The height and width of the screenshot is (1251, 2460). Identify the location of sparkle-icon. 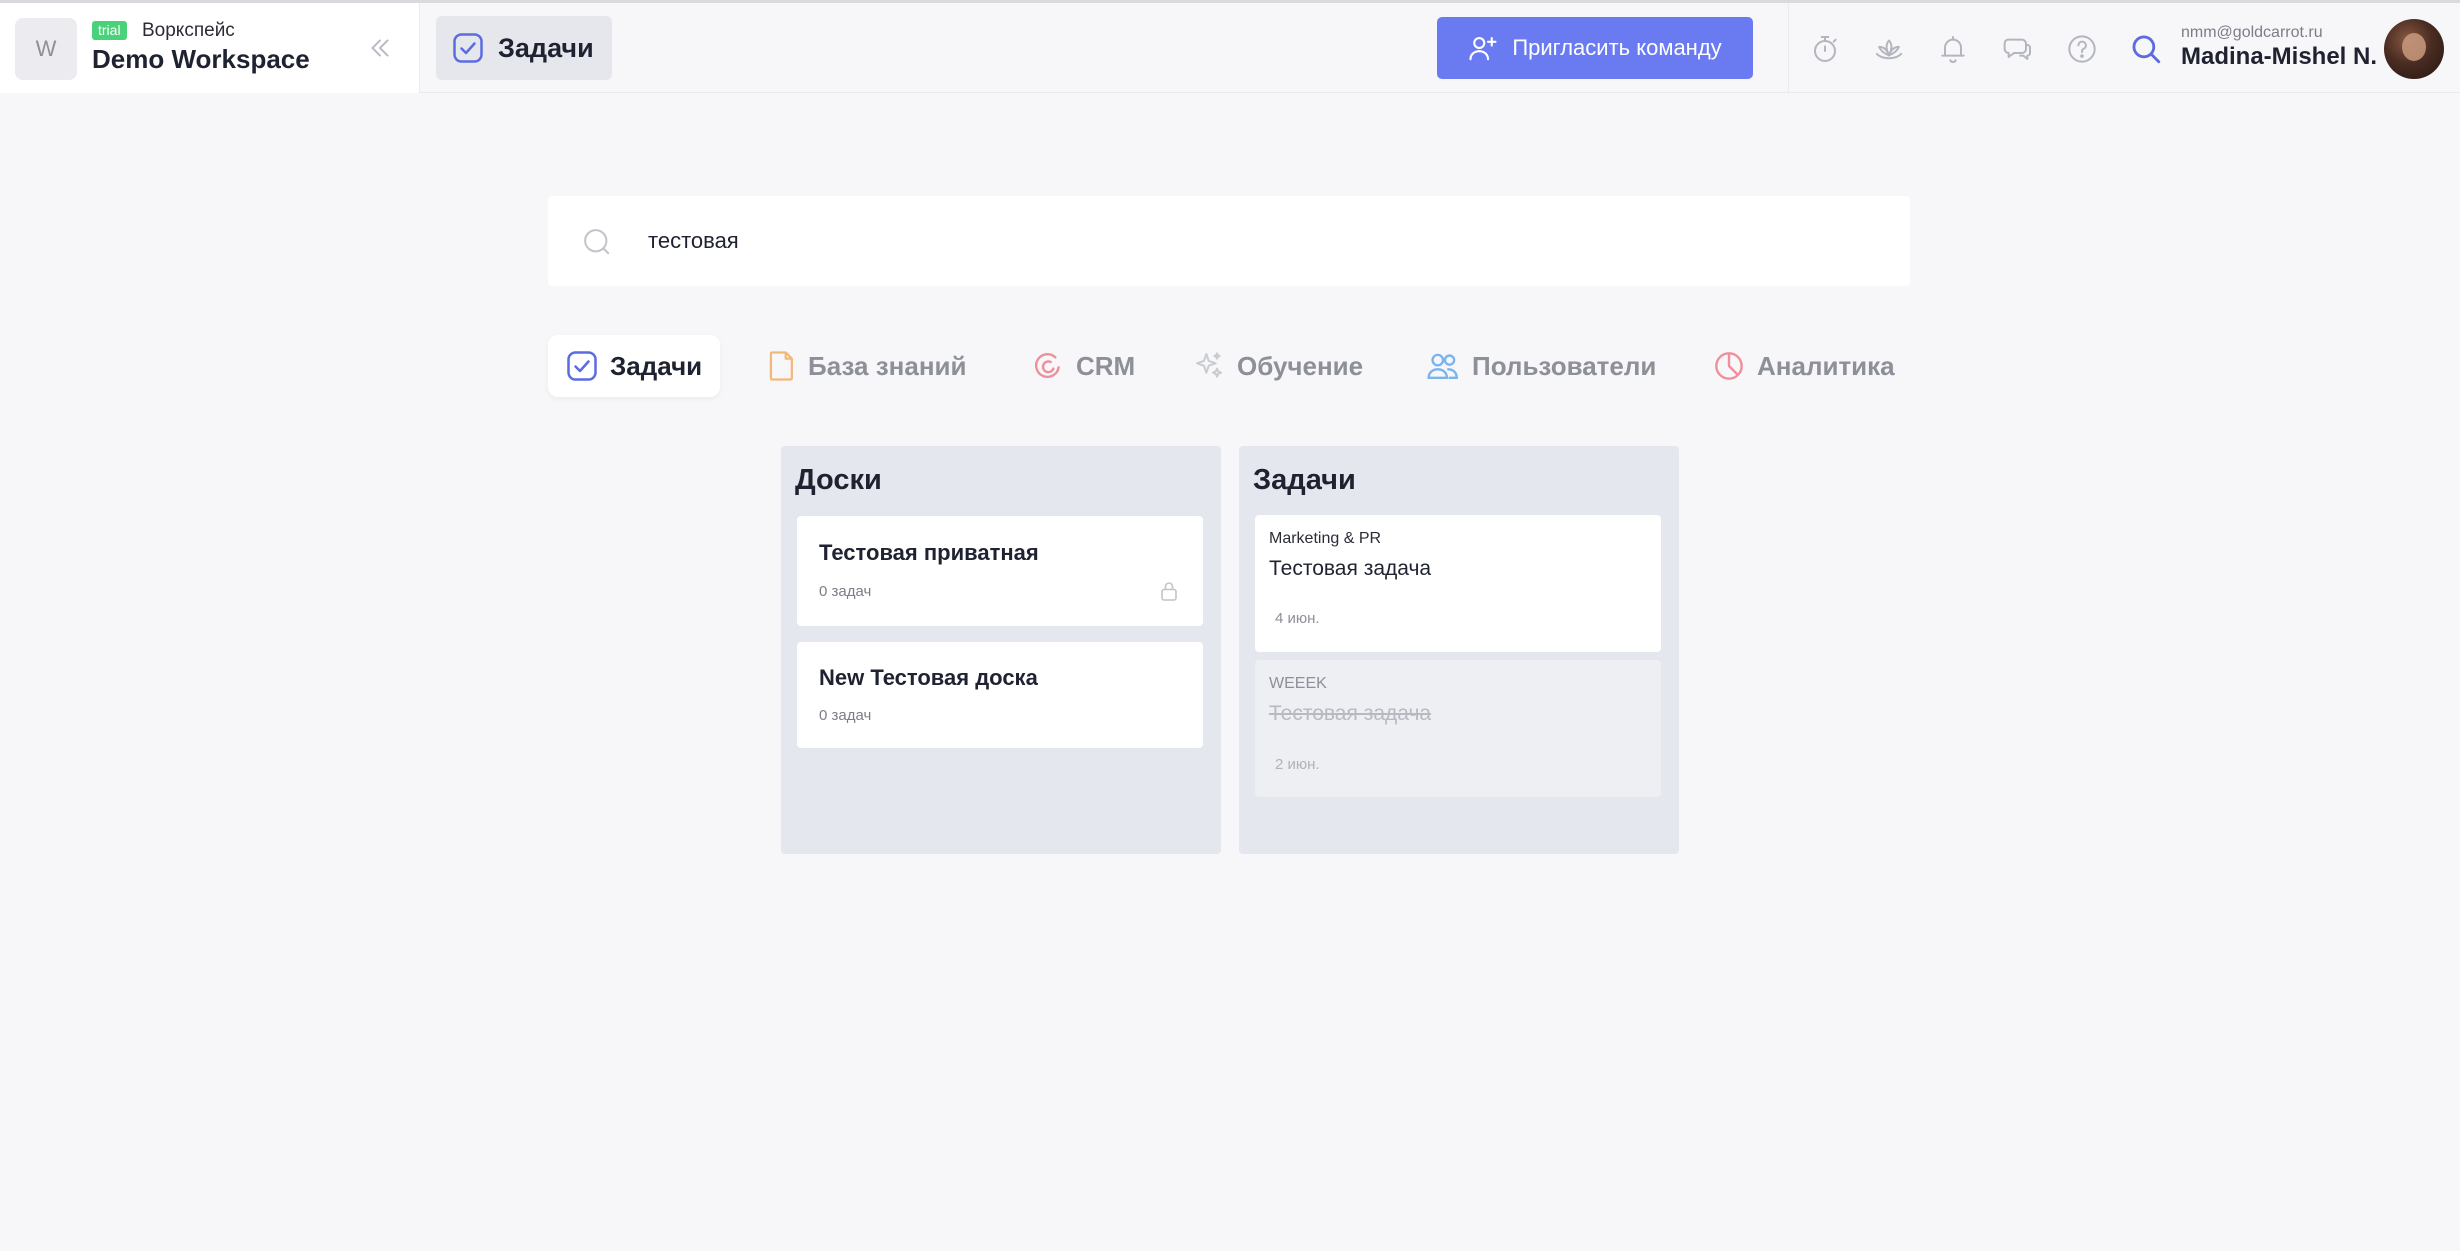
(1209, 365).